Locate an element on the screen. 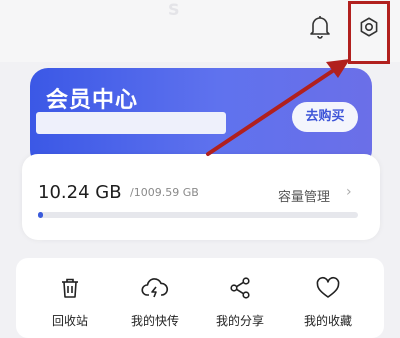 The width and height of the screenshot is (400, 338). tool-my-share: 我的分享 is located at coordinates (240, 302).